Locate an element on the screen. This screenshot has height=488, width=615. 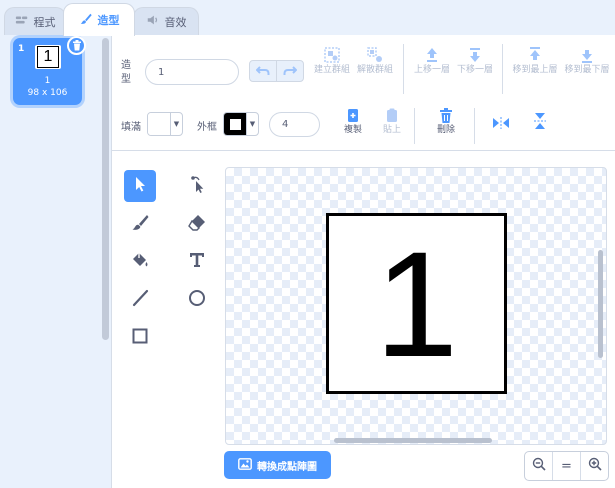
paste-button: 貼上 is located at coordinates (392, 122).